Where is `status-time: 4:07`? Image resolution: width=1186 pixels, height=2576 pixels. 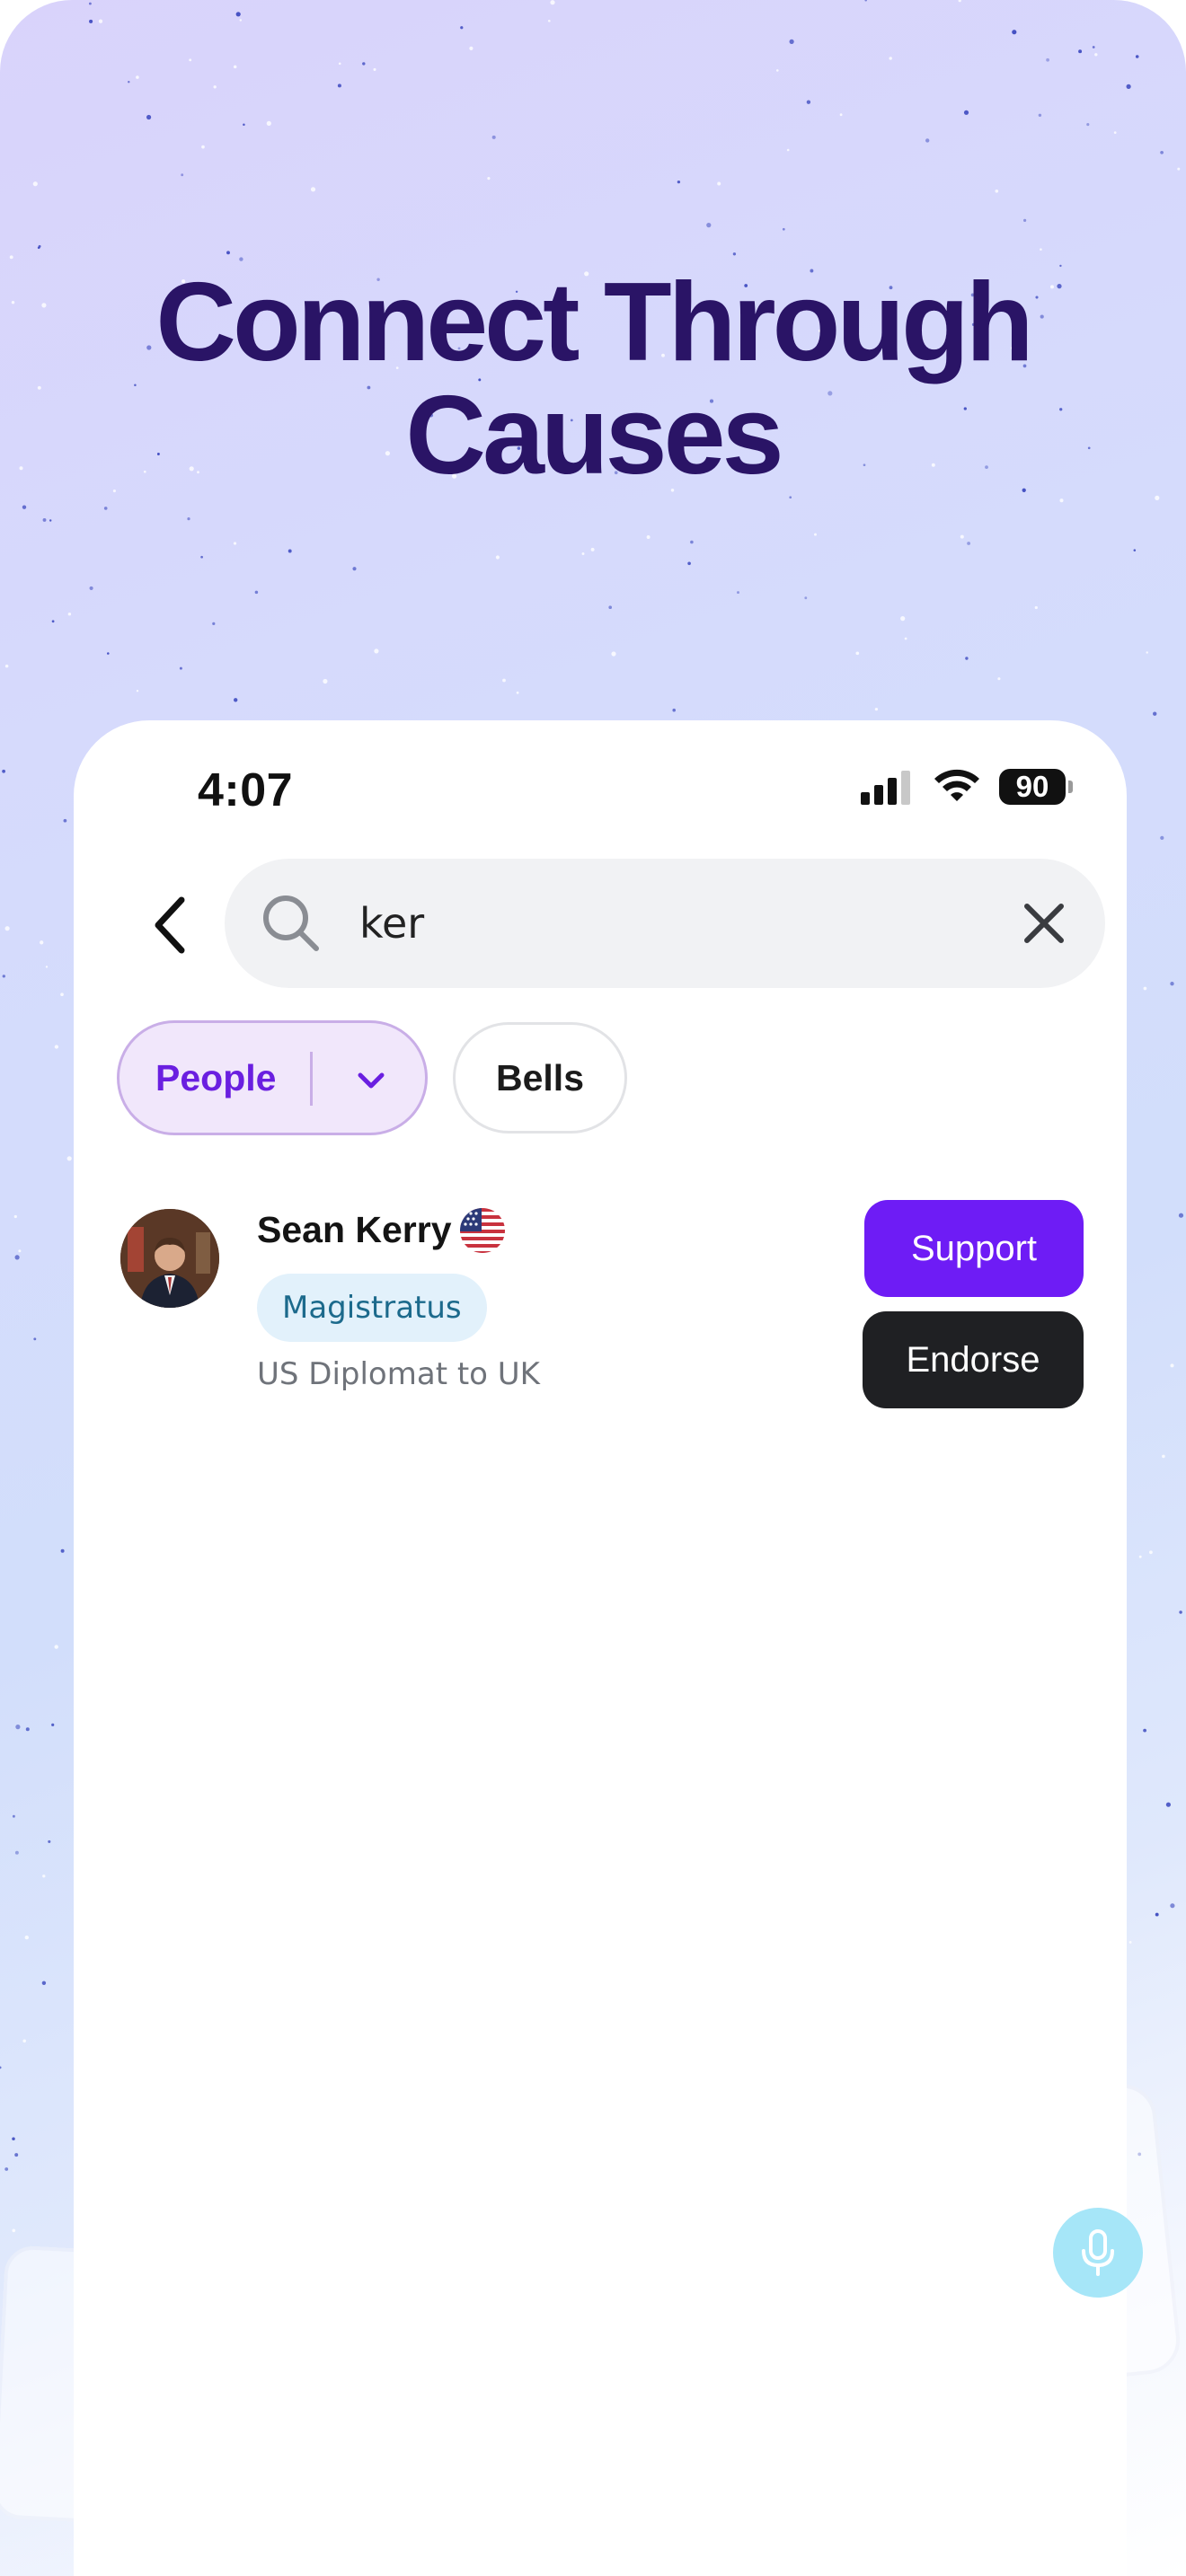
status-time: 4:07 is located at coordinates (246, 790).